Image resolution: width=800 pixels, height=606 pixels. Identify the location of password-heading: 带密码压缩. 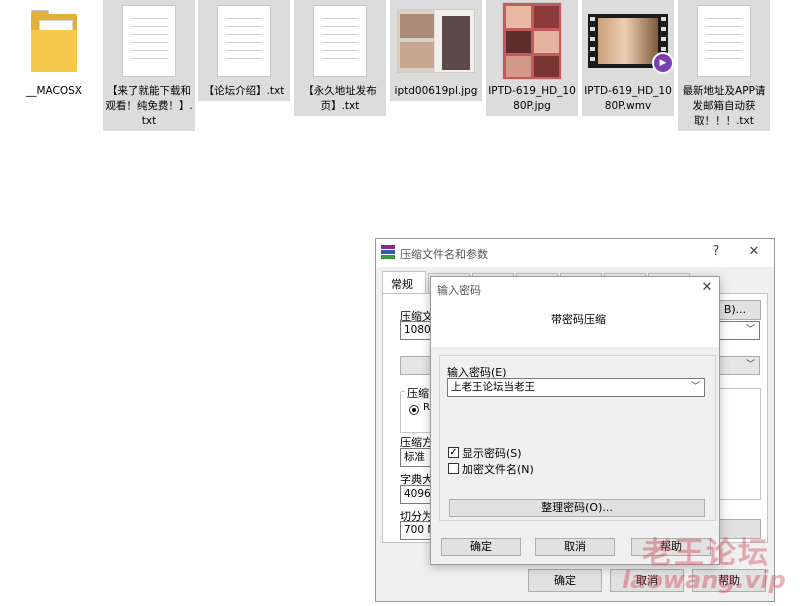
(578, 319).